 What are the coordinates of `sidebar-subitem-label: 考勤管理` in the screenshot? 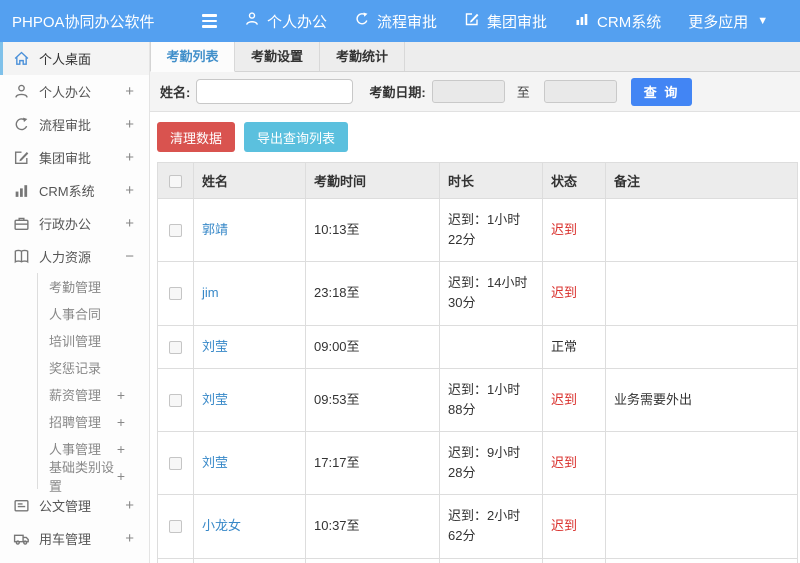 It's located at (75, 287).